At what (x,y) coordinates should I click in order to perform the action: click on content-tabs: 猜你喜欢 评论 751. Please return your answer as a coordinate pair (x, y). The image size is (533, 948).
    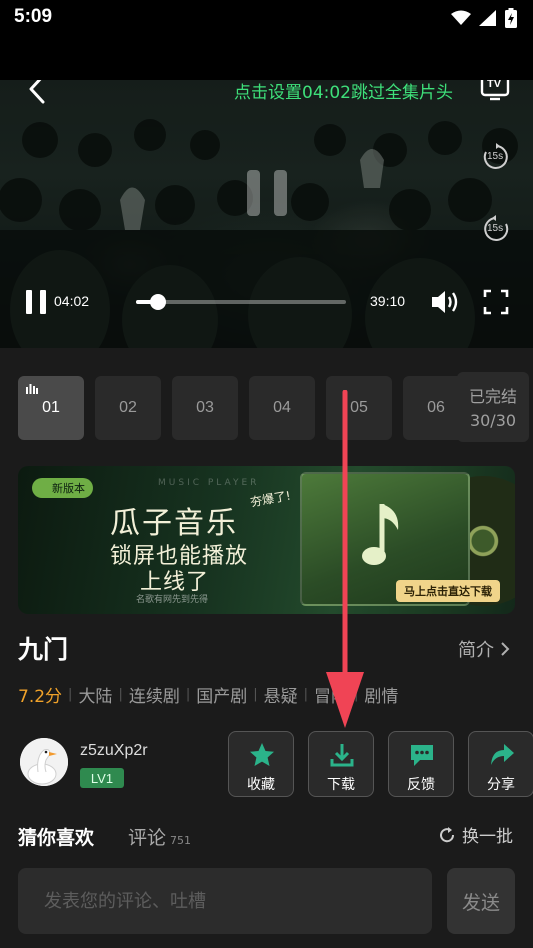
    Looking at the image, I should click on (104, 835).